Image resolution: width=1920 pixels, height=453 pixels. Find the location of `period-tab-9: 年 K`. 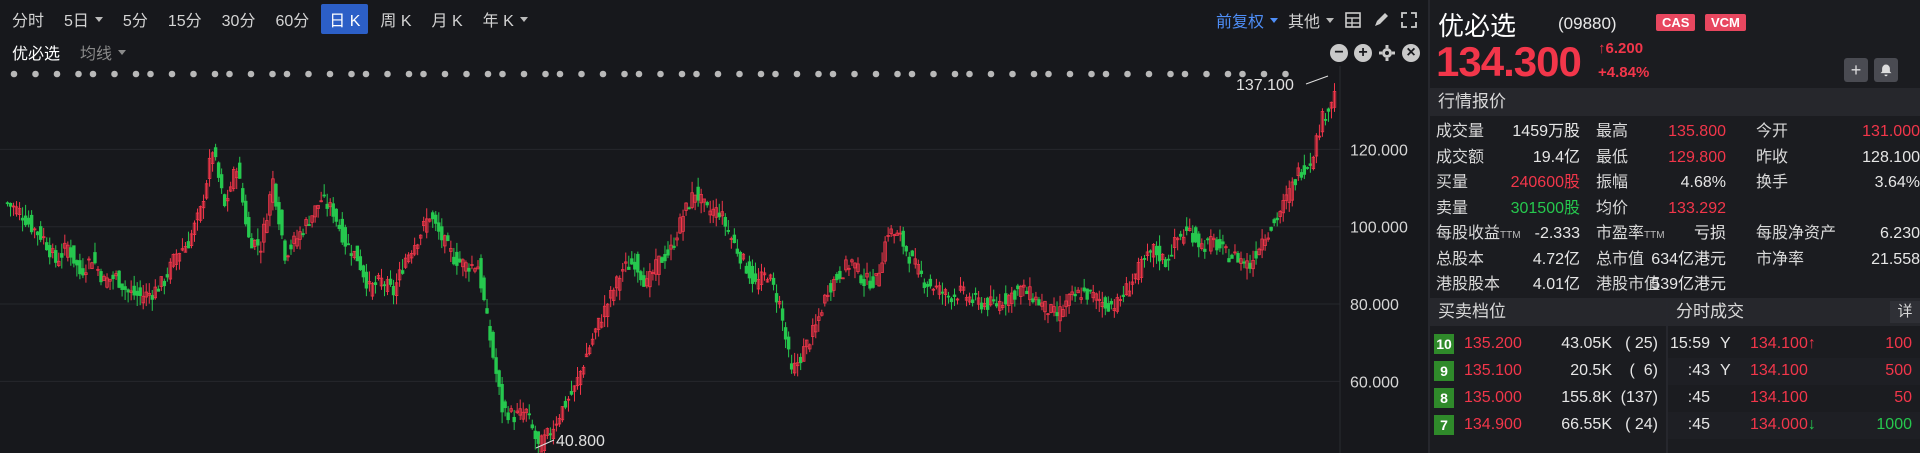

period-tab-9: 年 K is located at coordinates (505, 19).